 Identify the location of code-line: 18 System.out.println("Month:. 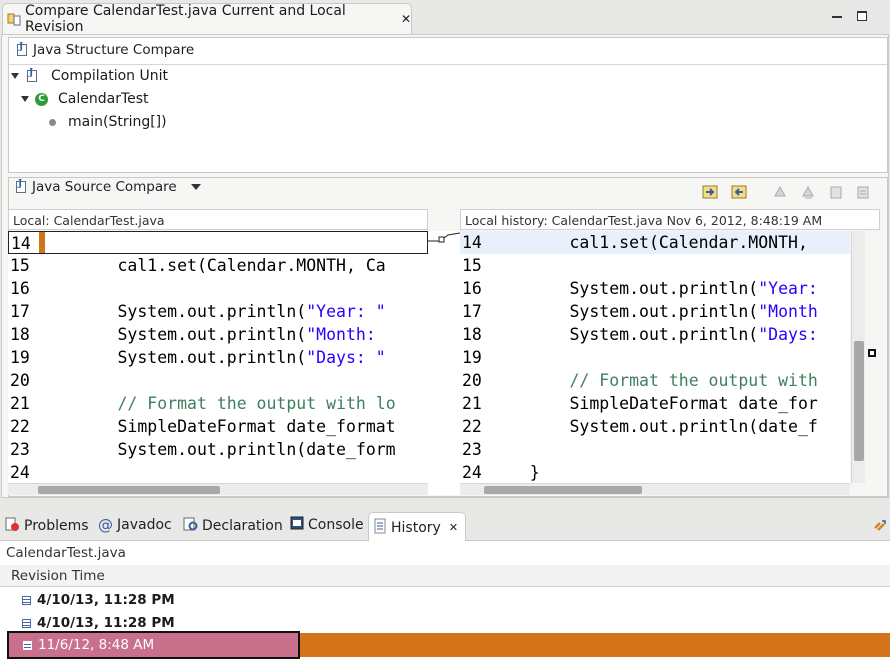
(218, 334).